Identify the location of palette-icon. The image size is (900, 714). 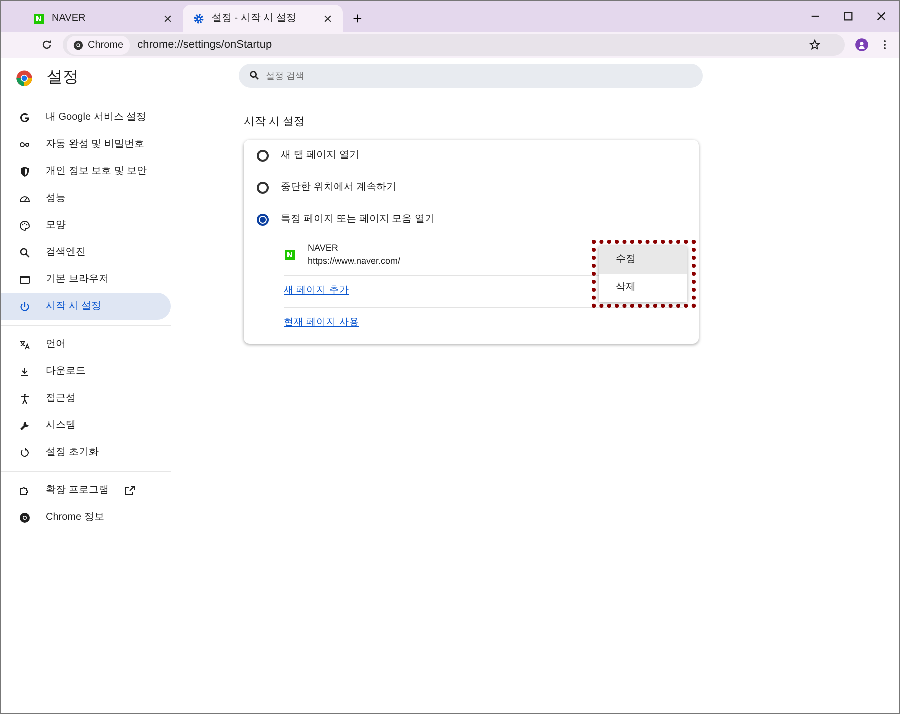
(25, 226).